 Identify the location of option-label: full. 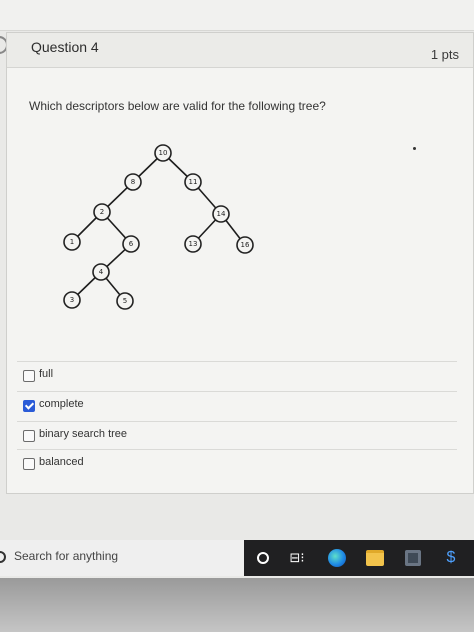
(46, 374).